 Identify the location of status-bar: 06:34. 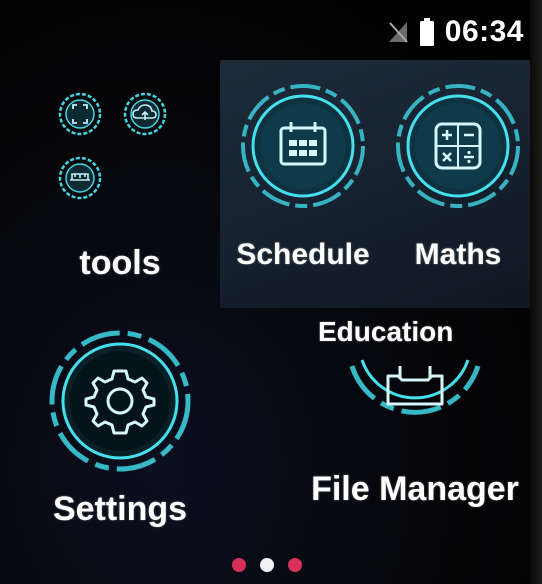
(455, 32).